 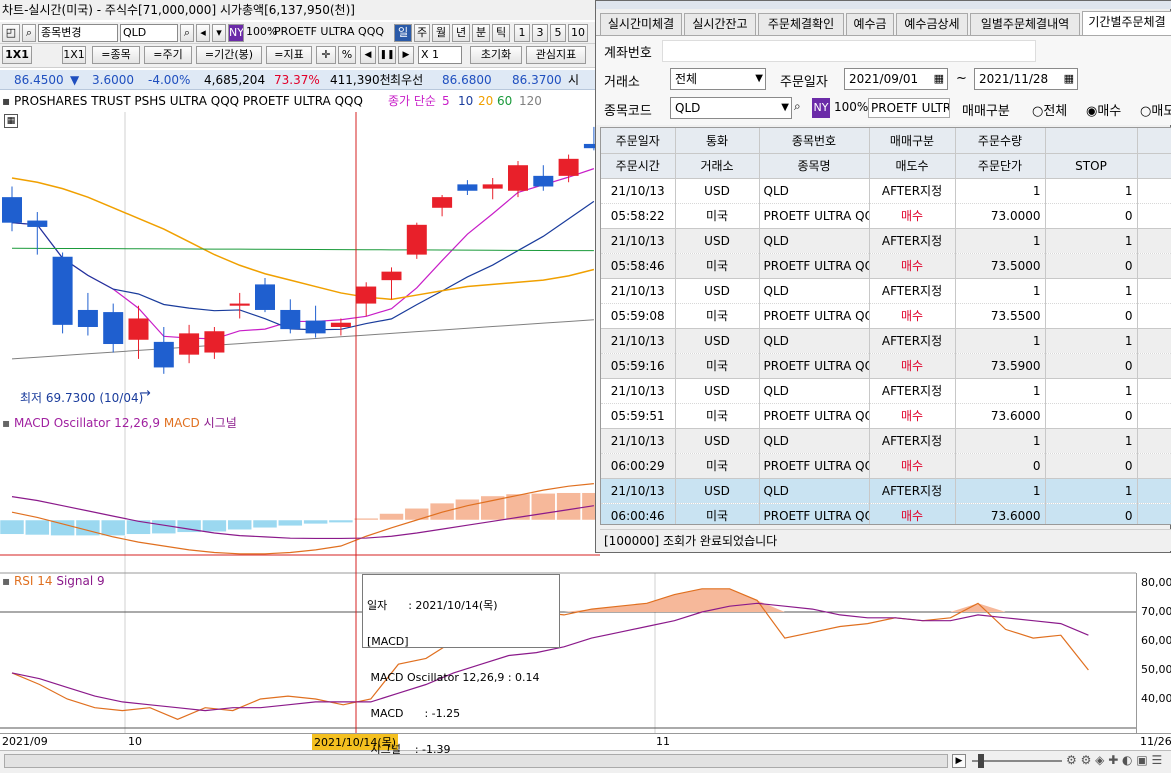 I want to click on header-row-top: 주문일자통화종목번호매매구분주문수량 체, so click(x=886, y=141).